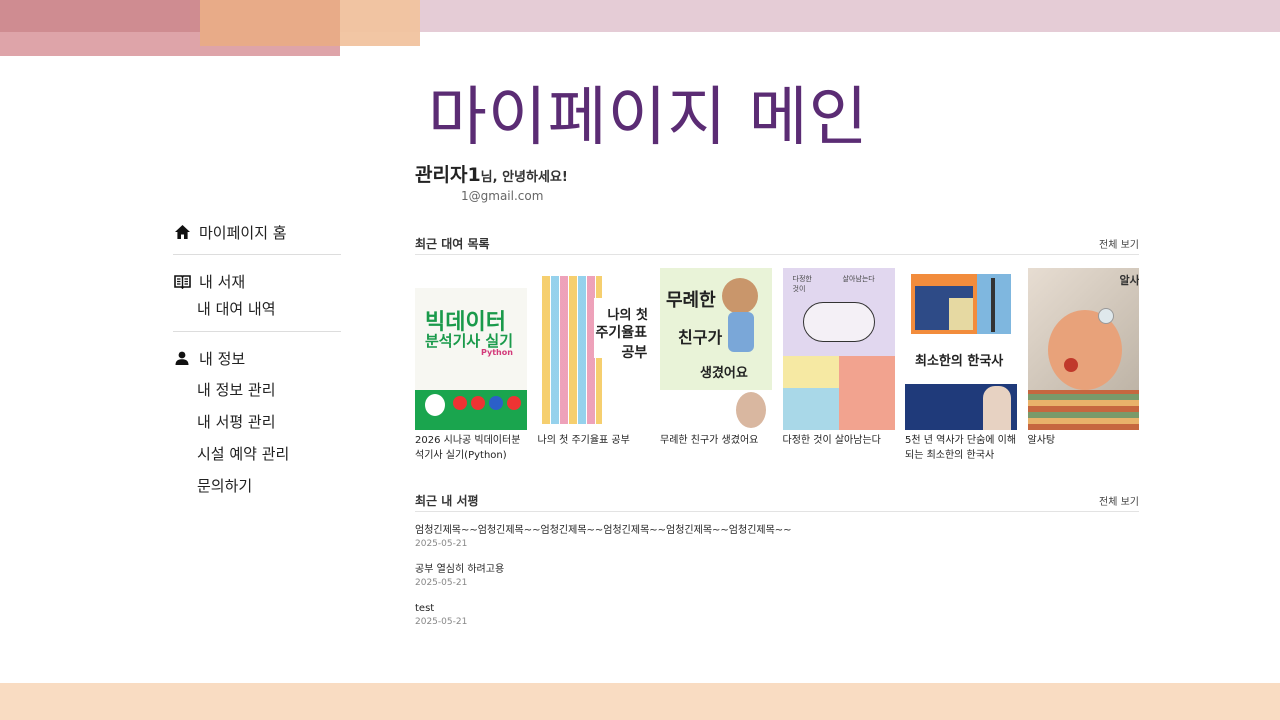 This screenshot has height=720, width=1280. What do you see at coordinates (460, 569) in the screenshot?
I see `review-title: 공부 열심히 하려고용` at bounding box center [460, 569].